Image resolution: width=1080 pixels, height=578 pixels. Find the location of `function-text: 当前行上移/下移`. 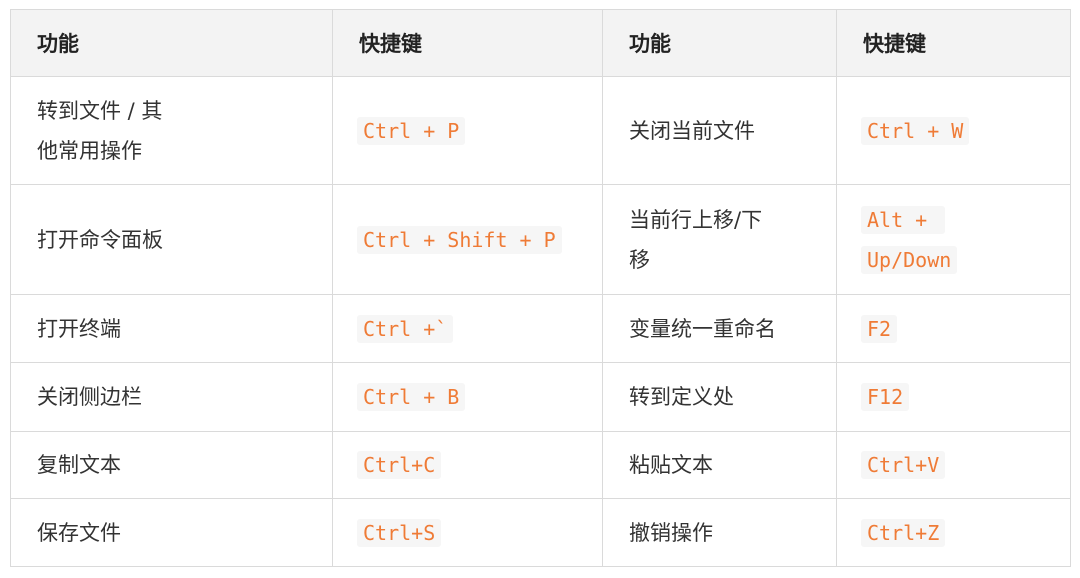

function-text: 当前行上移/下移 is located at coordinates (696, 239).